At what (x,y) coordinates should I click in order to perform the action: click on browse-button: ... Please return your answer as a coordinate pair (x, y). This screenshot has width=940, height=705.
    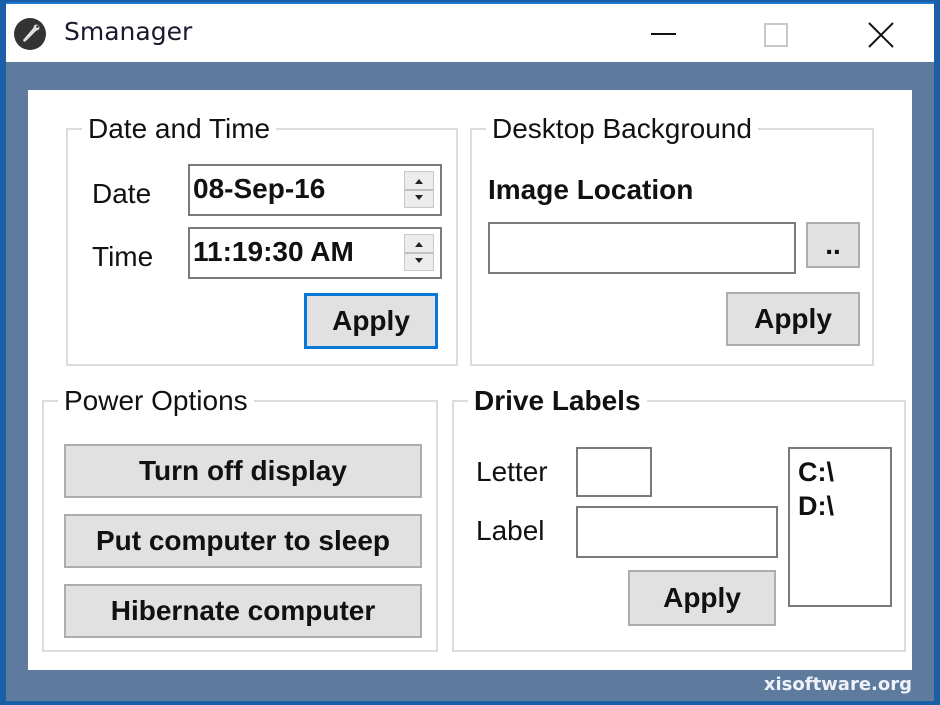
    Looking at the image, I should click on (833, 245).